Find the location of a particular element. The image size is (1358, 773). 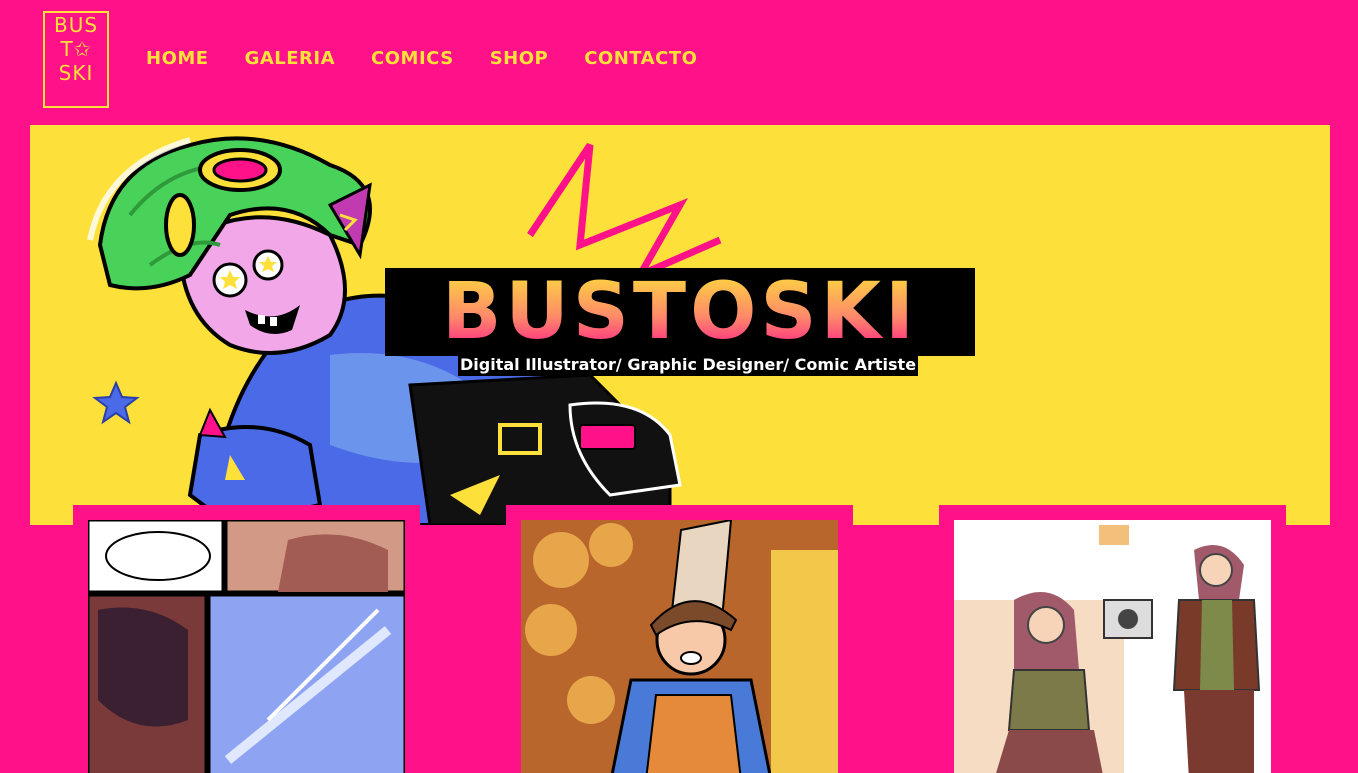

main-nav: HOME GALERIA COMICS SHOP CONTACTO is located at coordinates (421, 58).